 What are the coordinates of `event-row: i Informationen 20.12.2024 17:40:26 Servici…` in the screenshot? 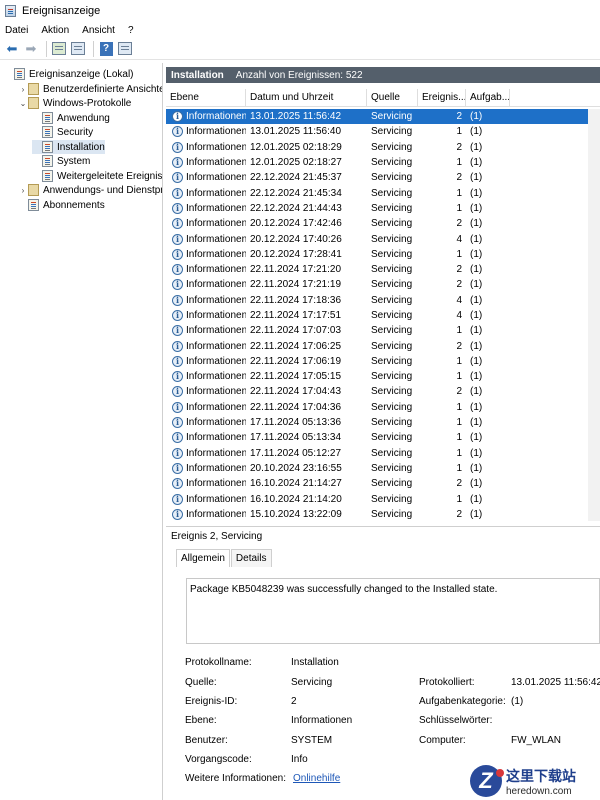 It's located at (383, 238).